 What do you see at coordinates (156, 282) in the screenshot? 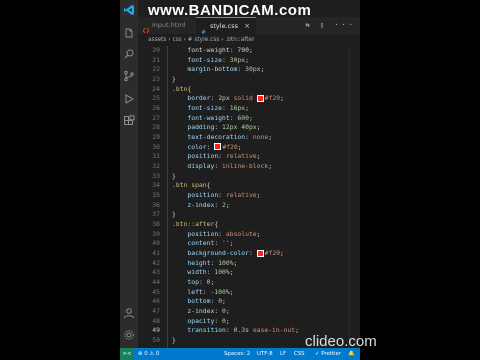
I see `line-number: 44` at bounding box center [156, 282].